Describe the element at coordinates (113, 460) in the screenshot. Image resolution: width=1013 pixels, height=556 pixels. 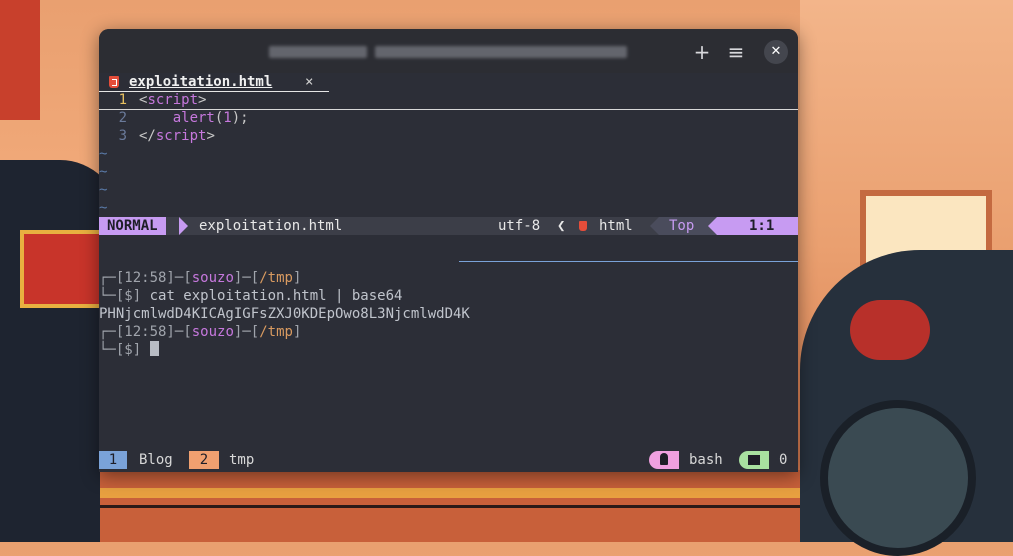
I see `tmux-window-1-number: 1` at that location.